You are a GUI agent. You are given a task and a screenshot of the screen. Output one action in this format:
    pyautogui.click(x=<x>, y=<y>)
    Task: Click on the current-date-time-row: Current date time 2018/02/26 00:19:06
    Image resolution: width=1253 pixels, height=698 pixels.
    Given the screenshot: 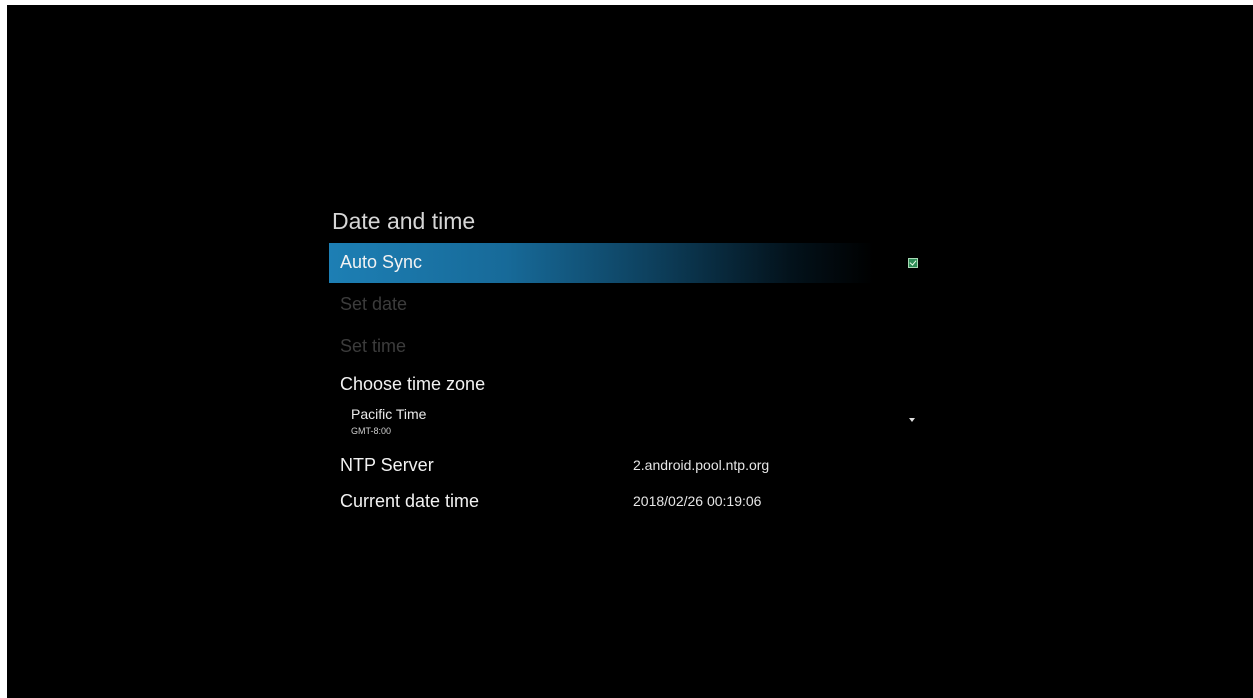 What is the action you would take?
    pyautogui.click(x=625, y=502)
    